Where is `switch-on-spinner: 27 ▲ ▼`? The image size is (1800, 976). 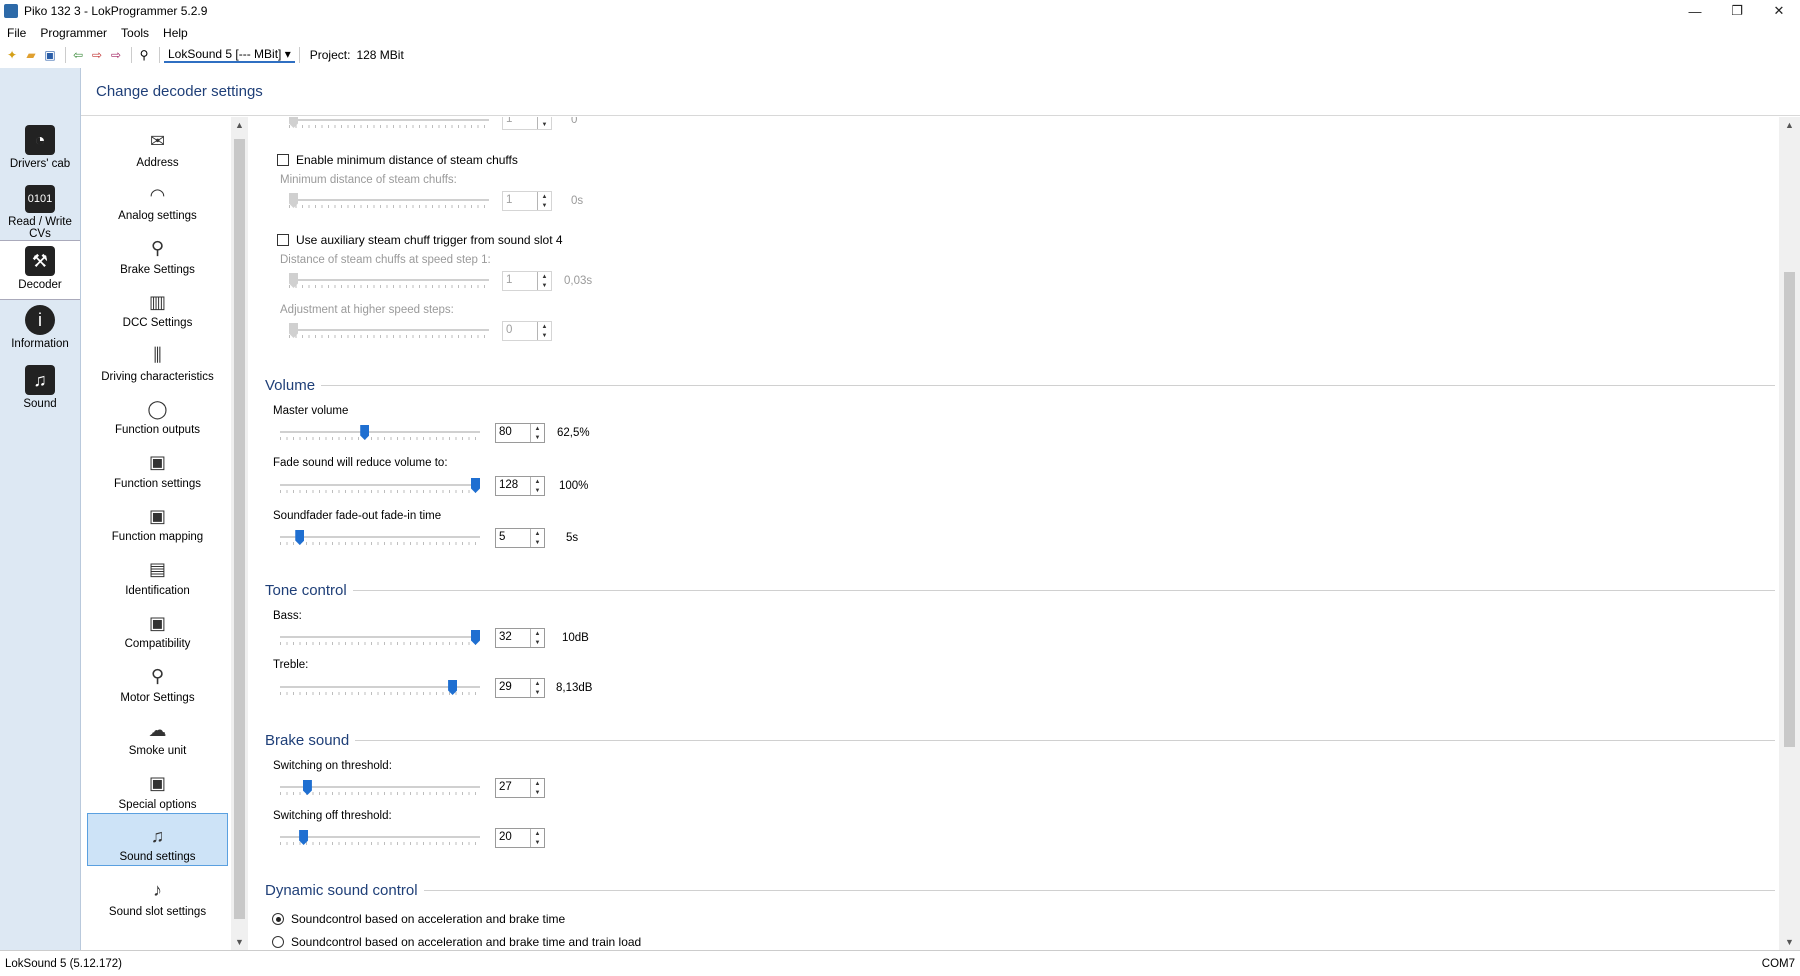
switch-on-spinner: 27 ▲ ▼ is located at coordinates (520, 788).